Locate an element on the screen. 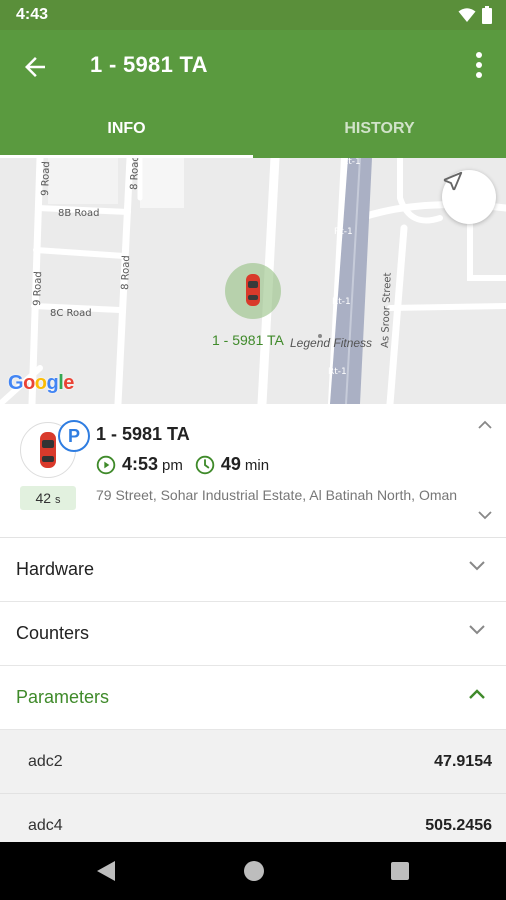 This screenshot has width=506, height=900. system-icons is located at coordinates (475, 15).